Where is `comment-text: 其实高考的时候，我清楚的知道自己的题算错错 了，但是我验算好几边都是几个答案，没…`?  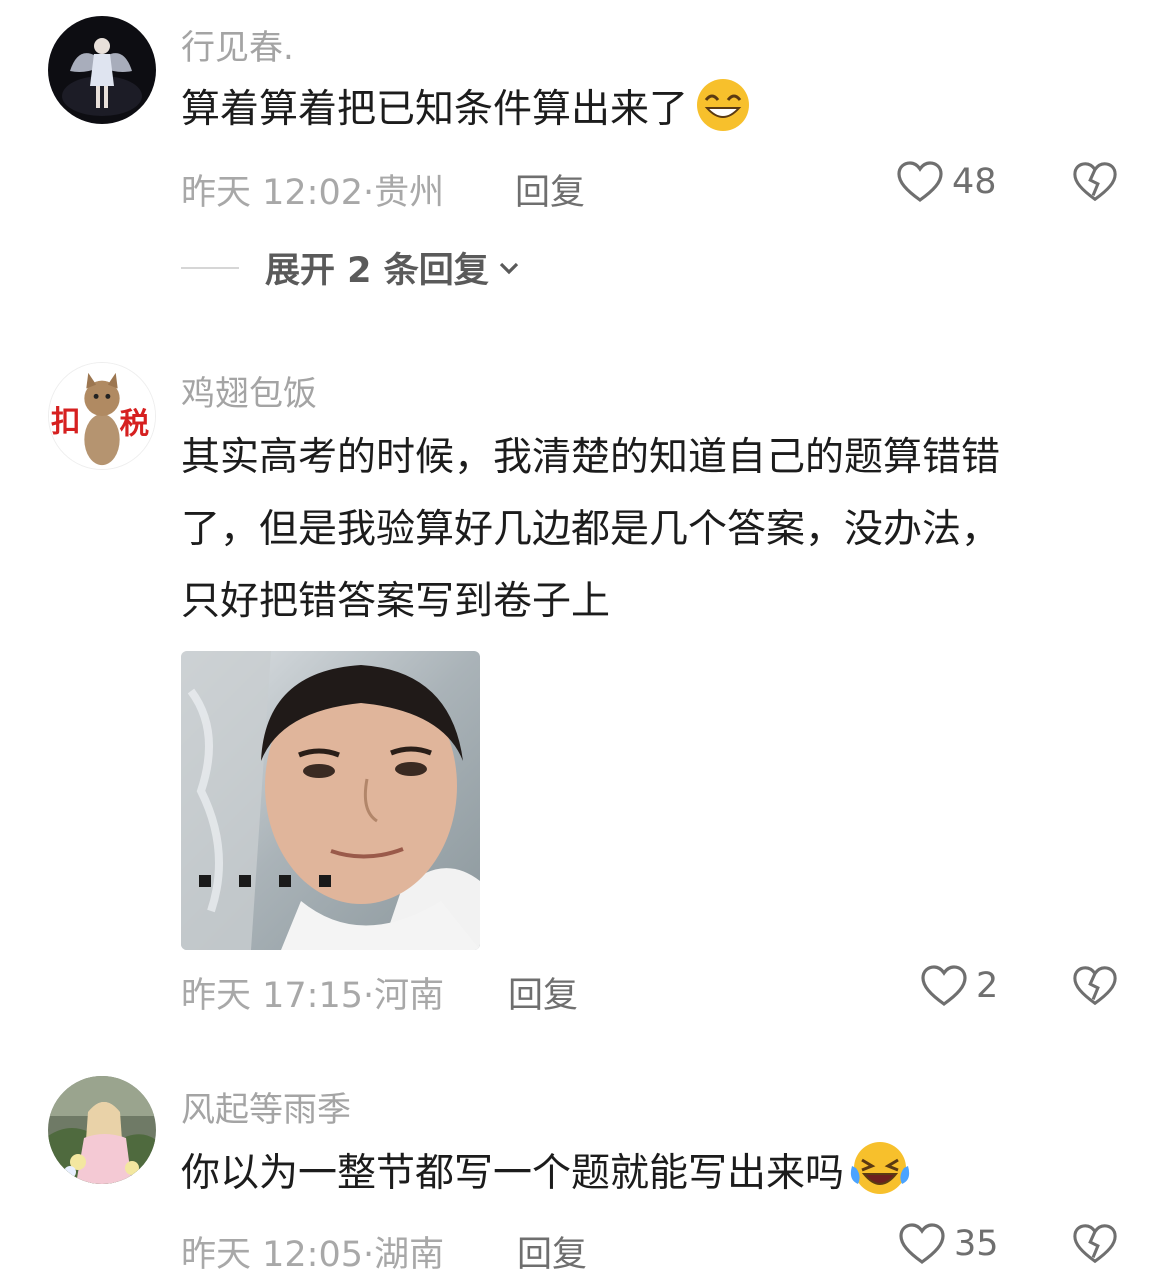 comment-text: 其实高考的时候，我清楚的知道自己的题算错错 了，但是我验算好几边都是几个答案，没… is located at coordinates (651, 530).